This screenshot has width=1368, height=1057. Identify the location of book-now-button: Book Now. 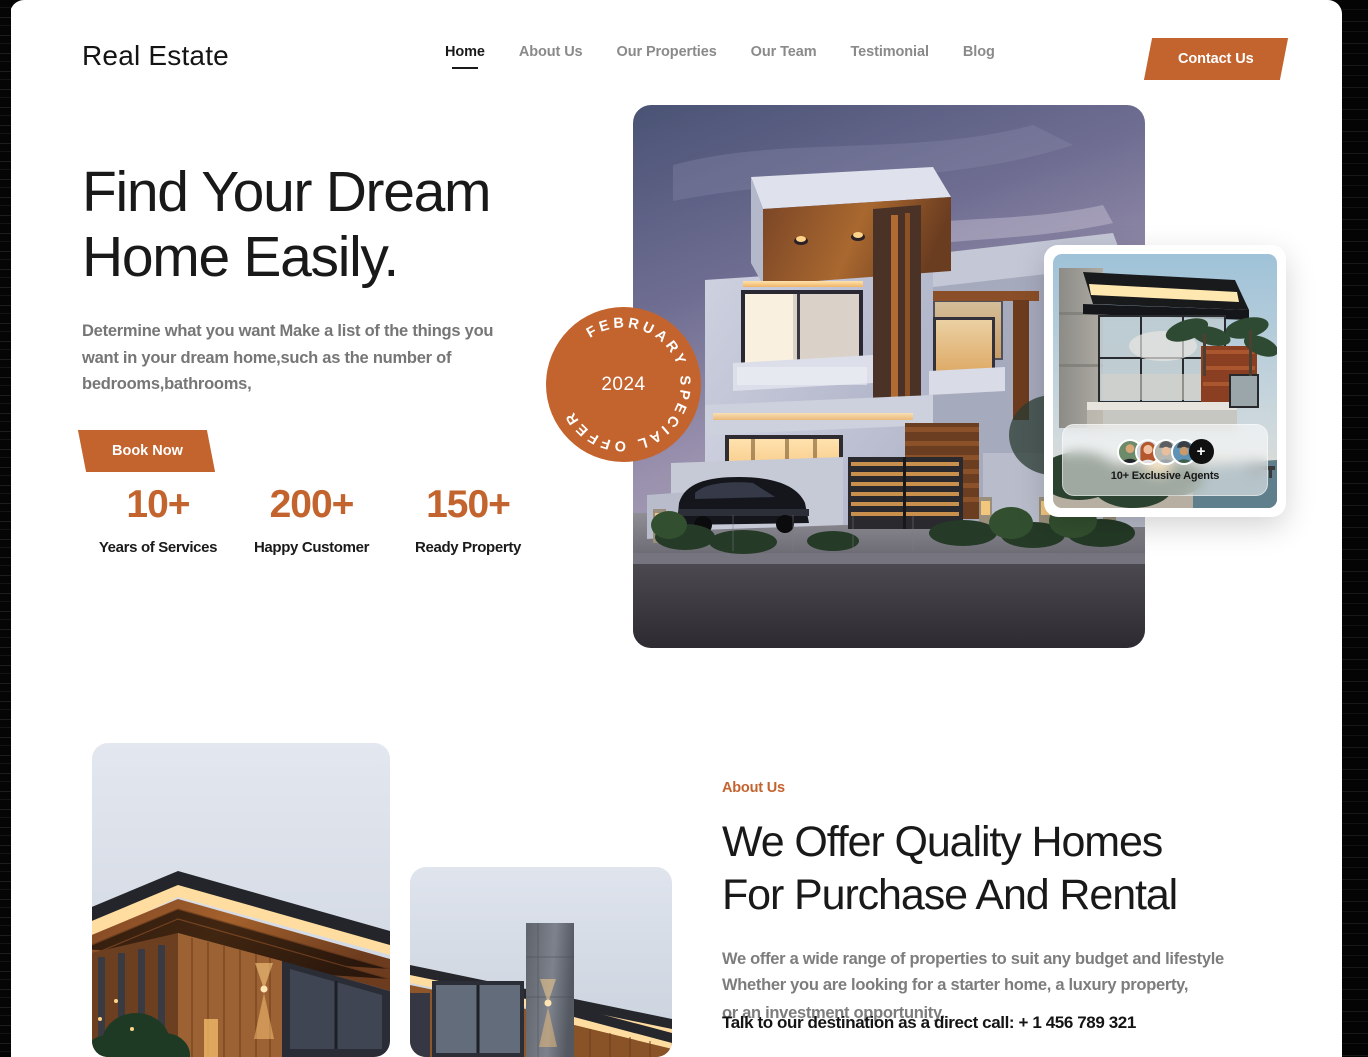
(146, 451).